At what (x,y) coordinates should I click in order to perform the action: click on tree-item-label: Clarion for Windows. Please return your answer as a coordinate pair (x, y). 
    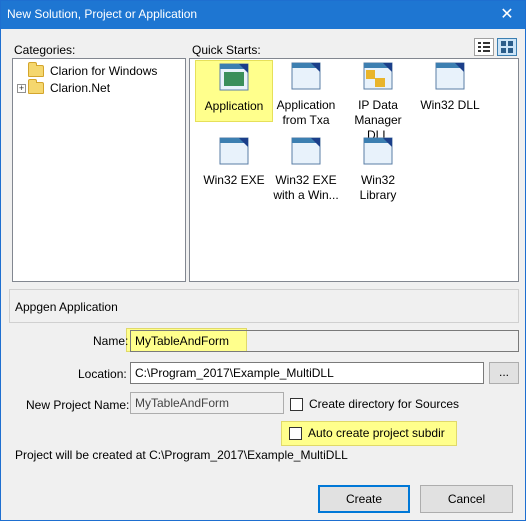
    Looking at the image, I should click on (104, 71).